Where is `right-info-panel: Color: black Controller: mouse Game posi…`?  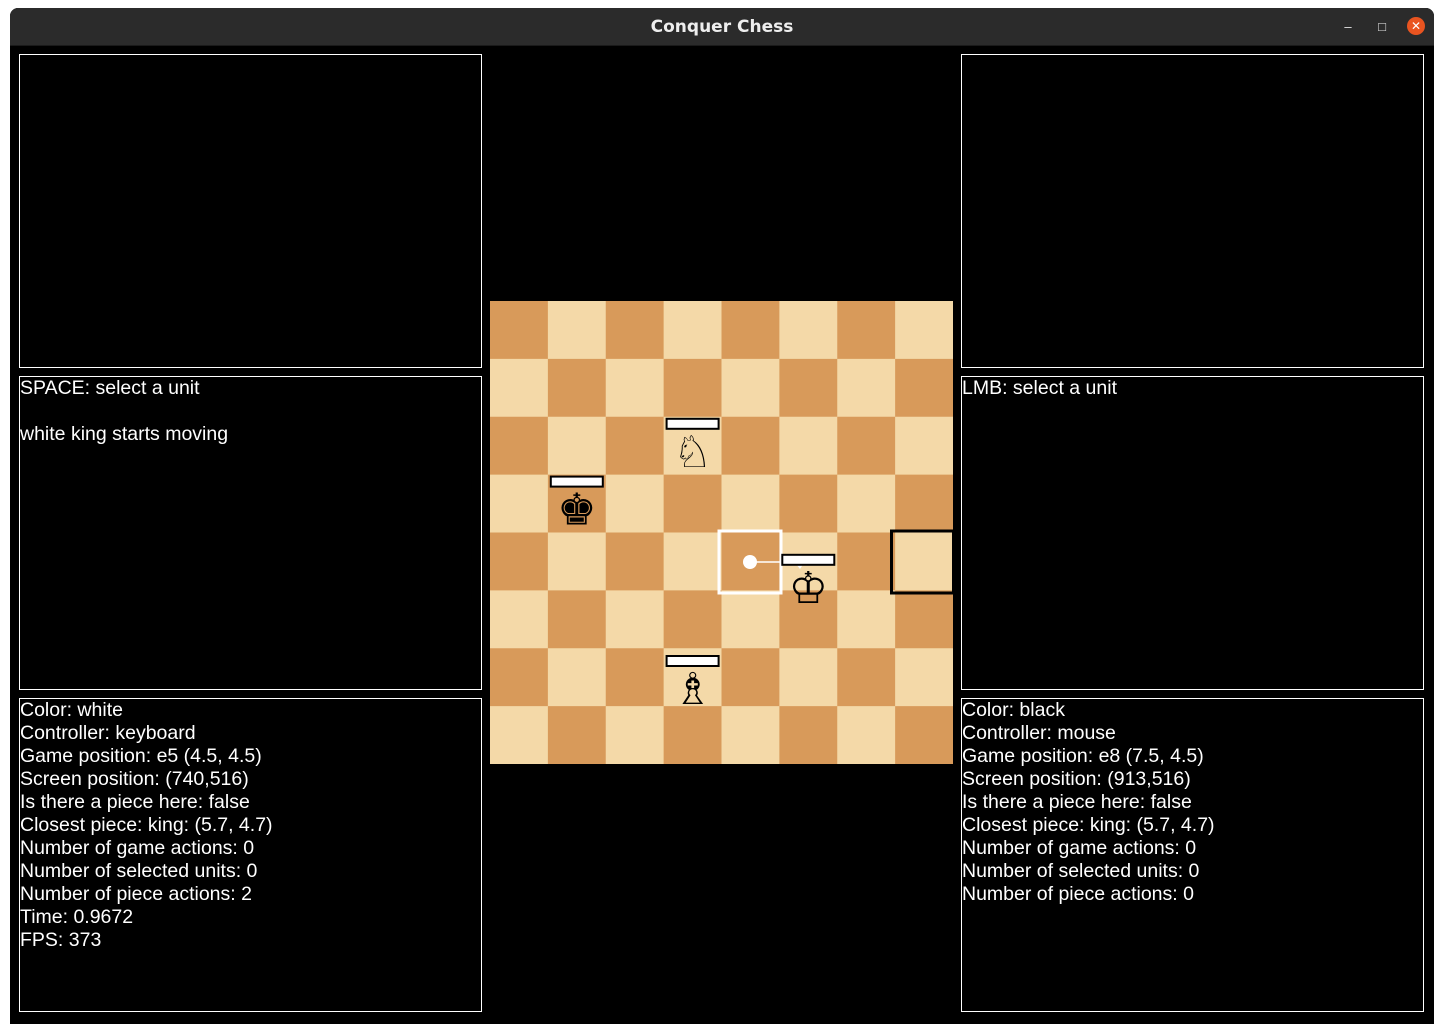
right-info-panel: Color: black Controller: mouse Game posi… is located at coordinates (1192, 855).